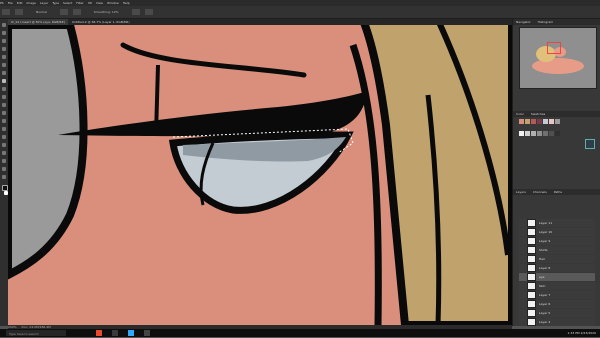 This screenshot has width=600, height=338. Describe the element at coordinates (4, 33) in the screenshot. I see `marquee-tool-icon` at that location.